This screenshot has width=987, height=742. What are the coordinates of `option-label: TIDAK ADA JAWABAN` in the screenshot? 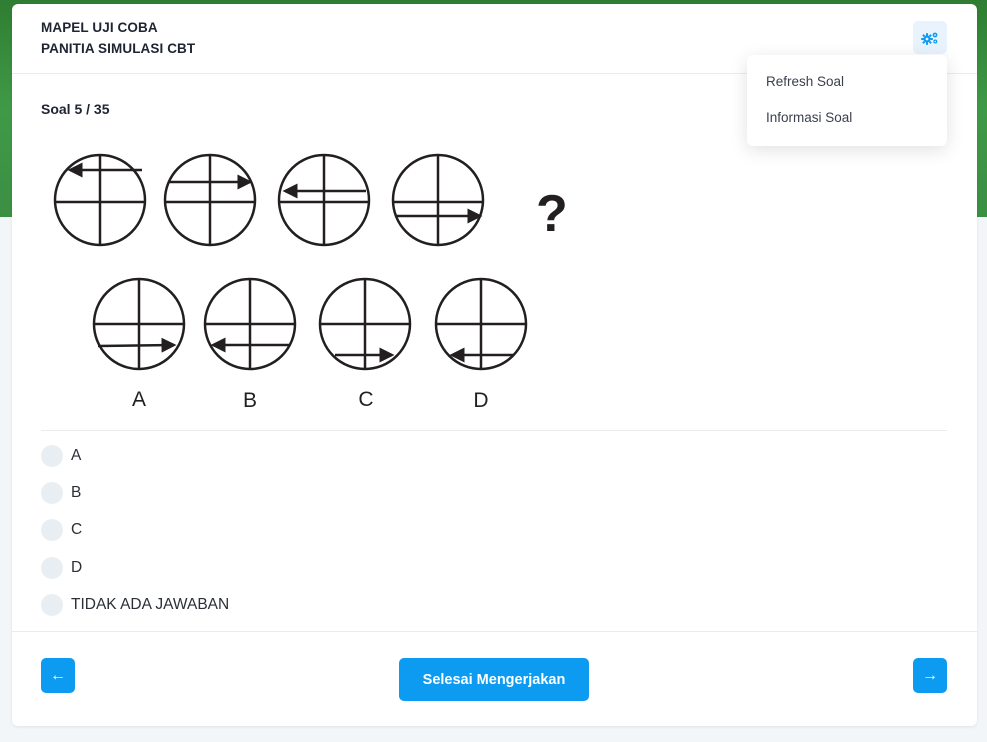 It's located at (150, 604).